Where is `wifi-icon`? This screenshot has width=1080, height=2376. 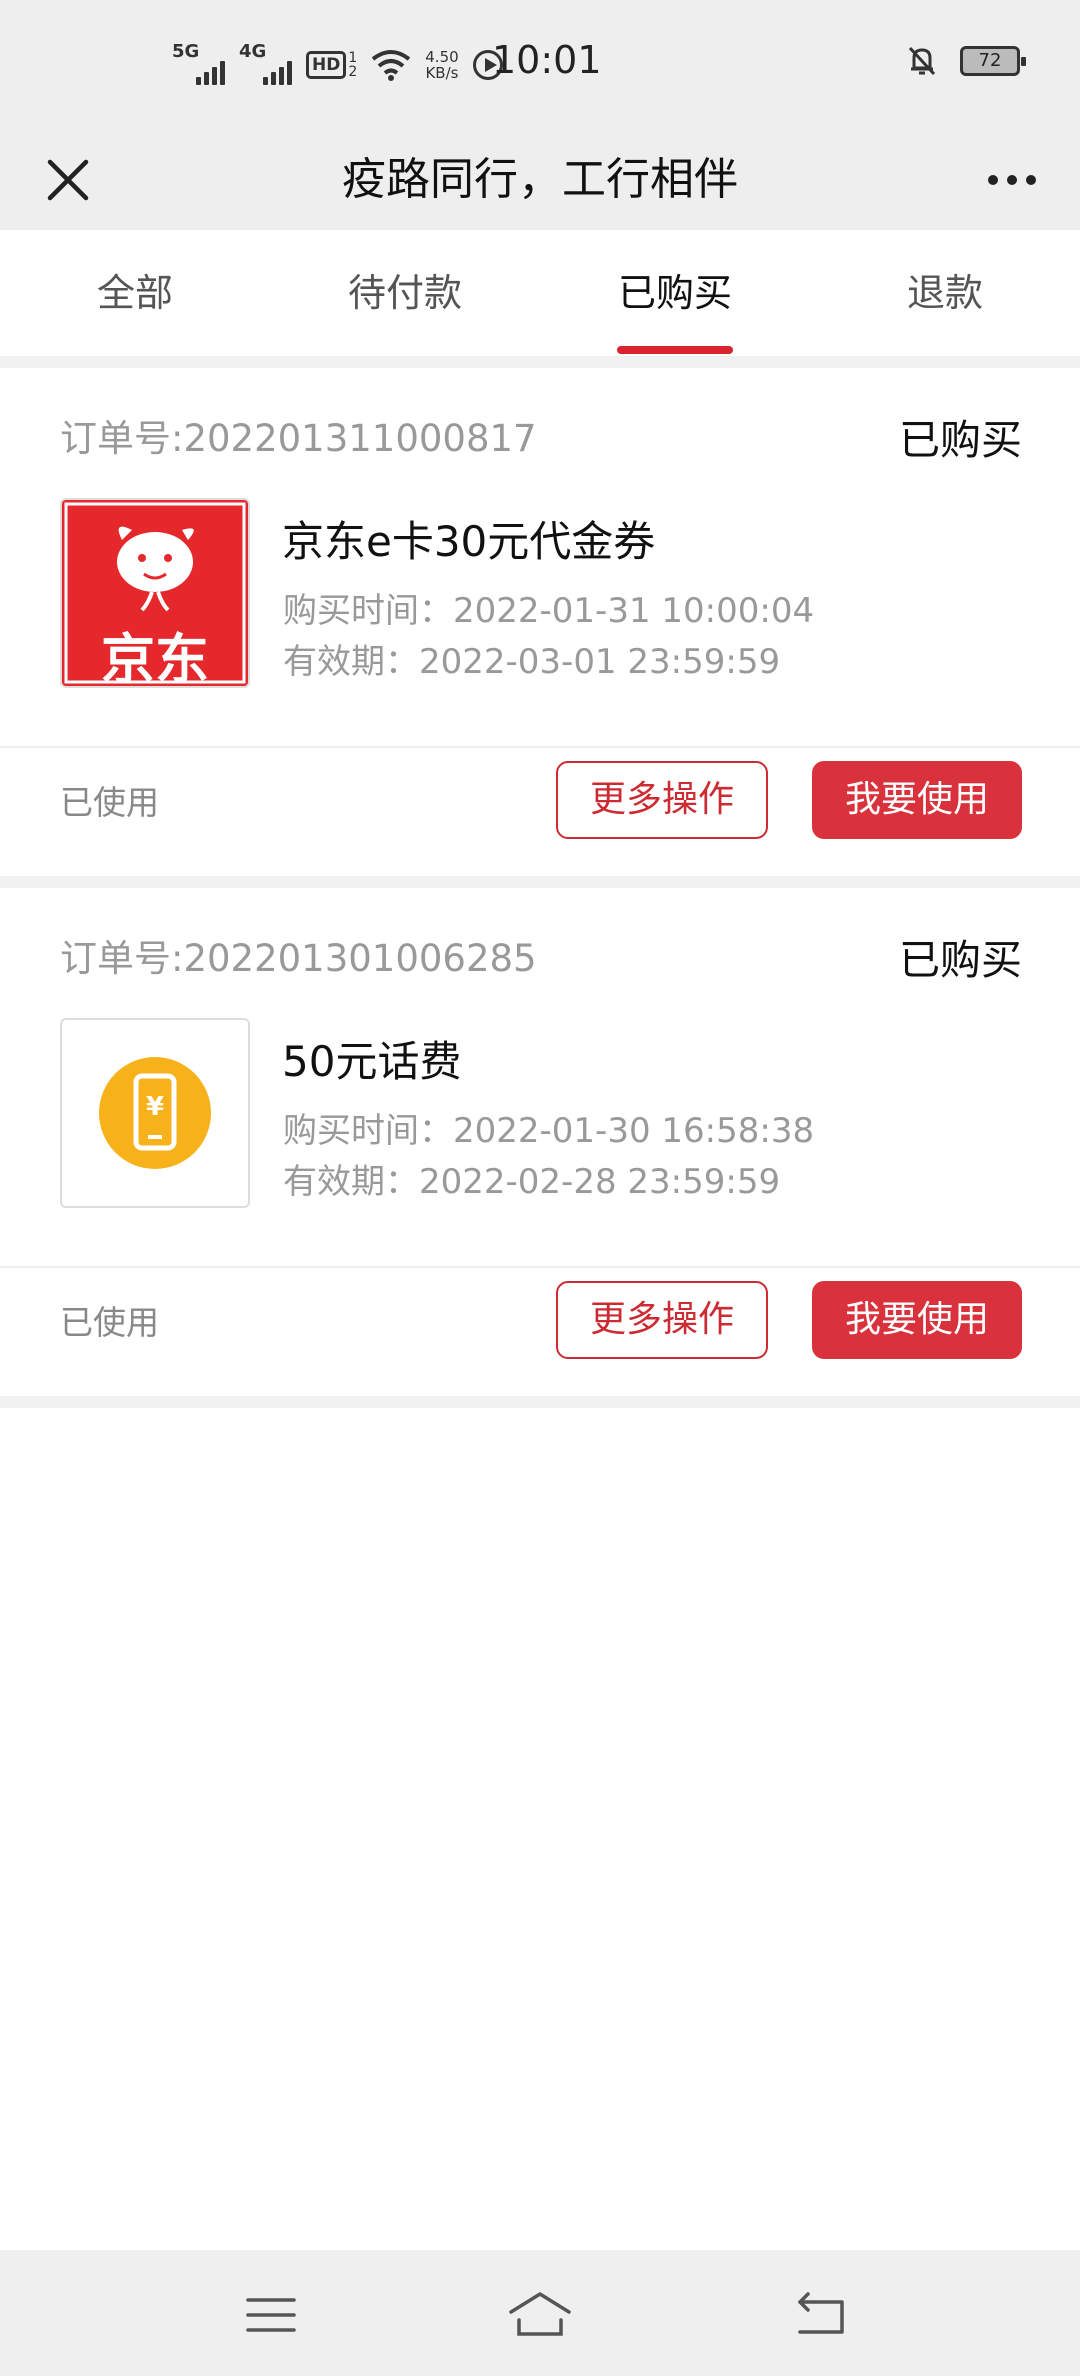 wifi-icon is located at coordinates (391, 65).